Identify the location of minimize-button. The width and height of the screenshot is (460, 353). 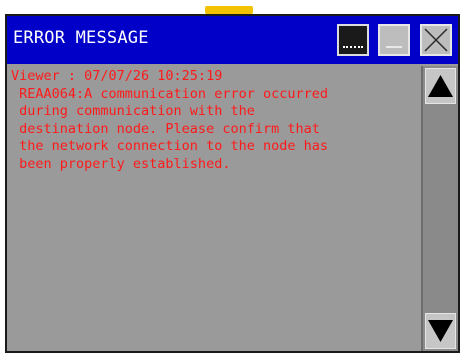
(394, 40).